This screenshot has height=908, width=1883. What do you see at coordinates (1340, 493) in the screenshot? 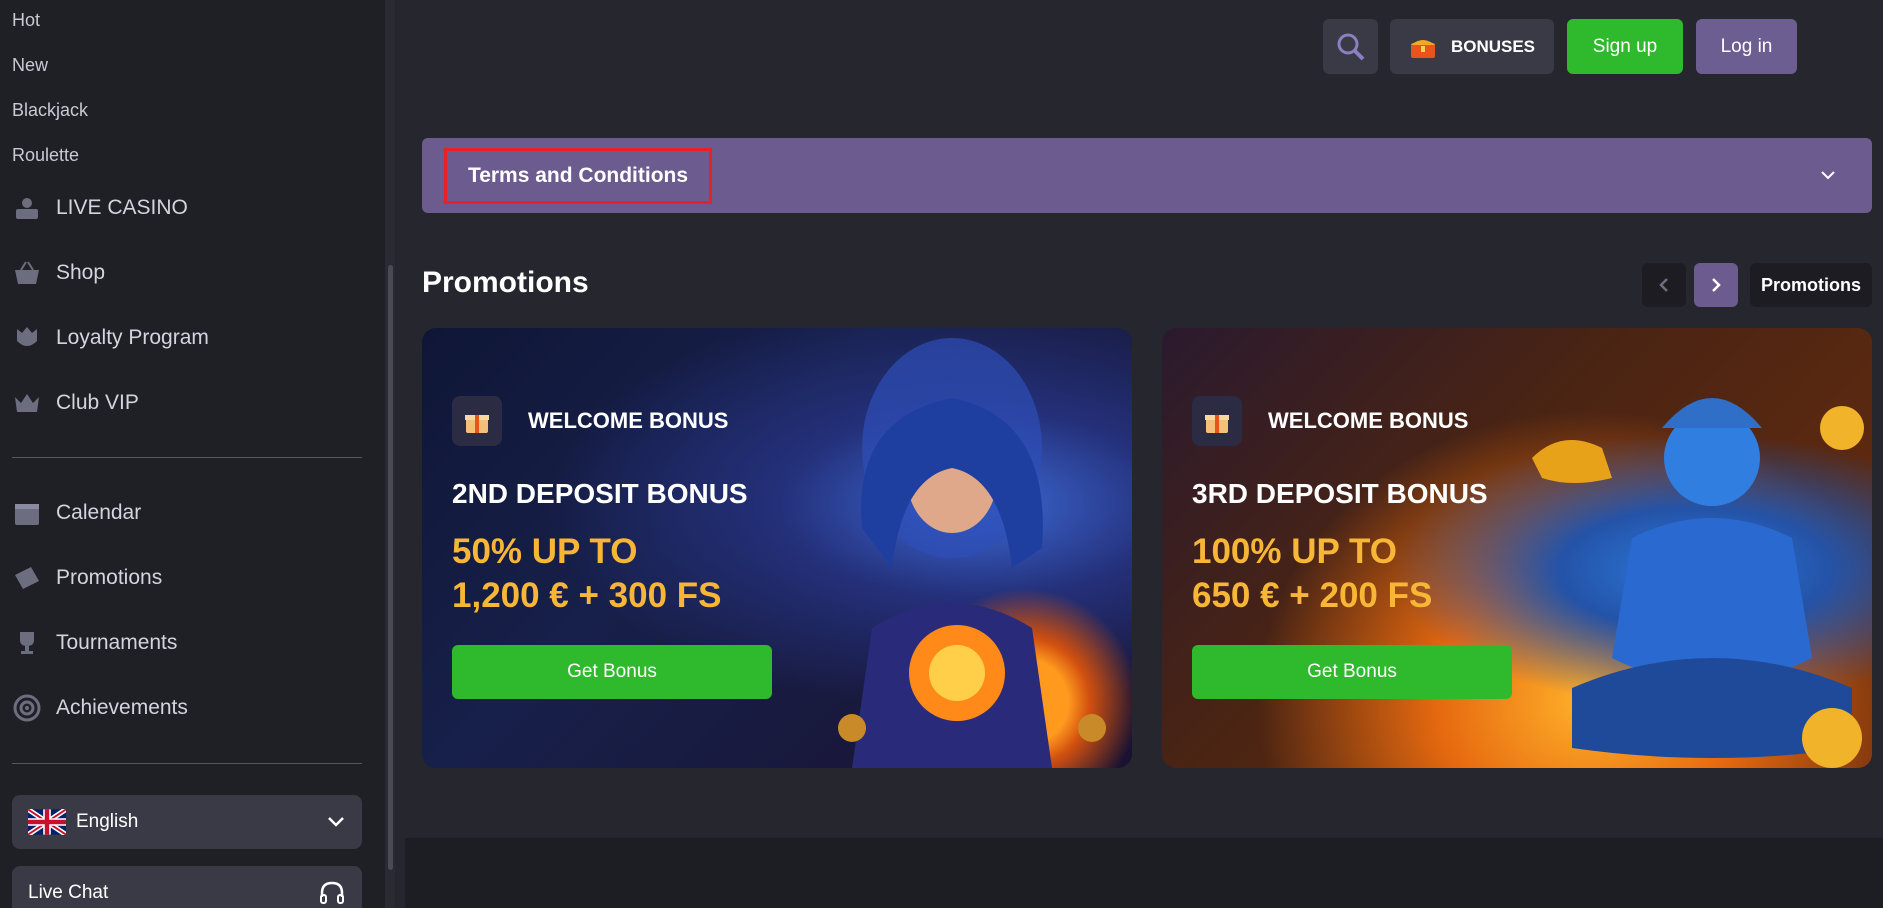
I see `promo-title: 3RD DEPOSIT BONUS` at bounding box center [1340, 493].